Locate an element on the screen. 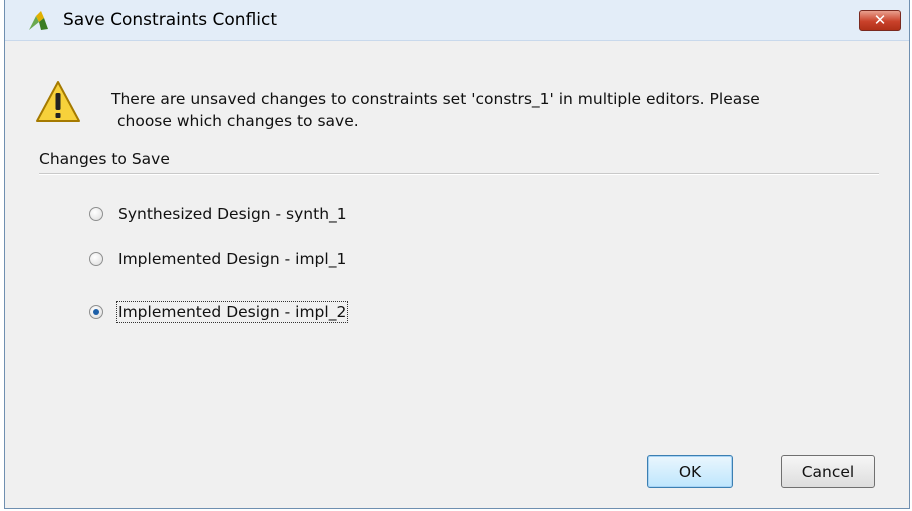 The height and width of the screenshot is (511, 912). option-impl-1: Implemented Design - impl_1 is located at coordinates (218, 259).